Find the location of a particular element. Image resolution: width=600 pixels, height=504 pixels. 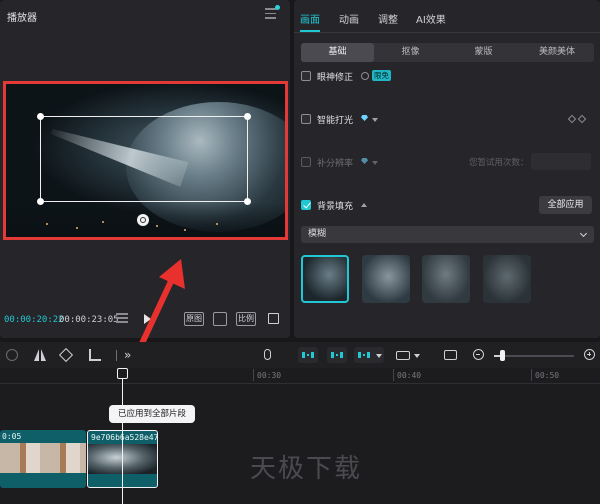

main-track-magnet-button is located at coordinates (308, 355).